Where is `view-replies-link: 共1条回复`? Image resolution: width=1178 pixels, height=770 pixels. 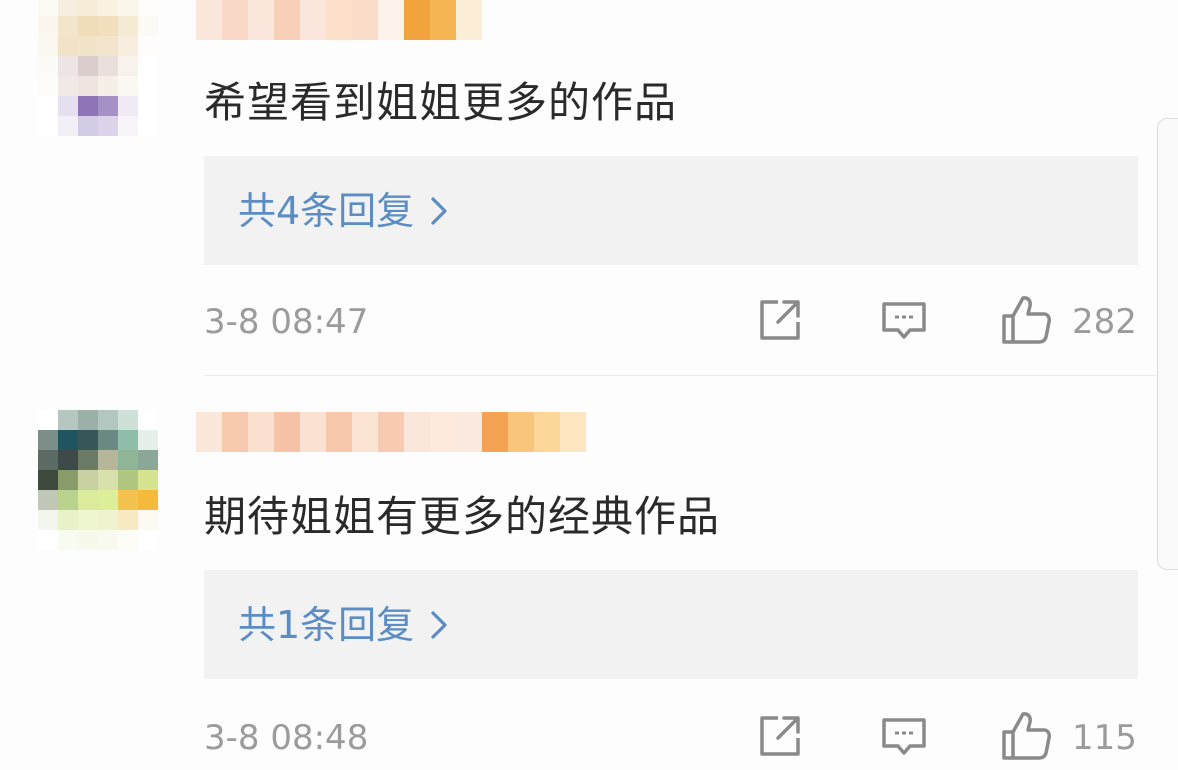
view-replies-link: 共1条回复 is located at coordinates (346, 625).